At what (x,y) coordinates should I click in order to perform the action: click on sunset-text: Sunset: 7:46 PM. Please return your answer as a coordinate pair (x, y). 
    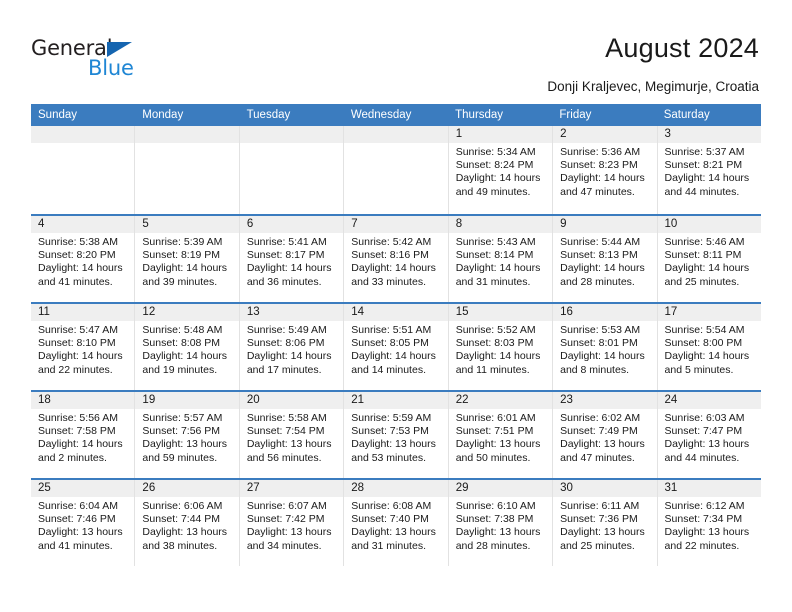
    Looking at the image, I should click on (77, 519).